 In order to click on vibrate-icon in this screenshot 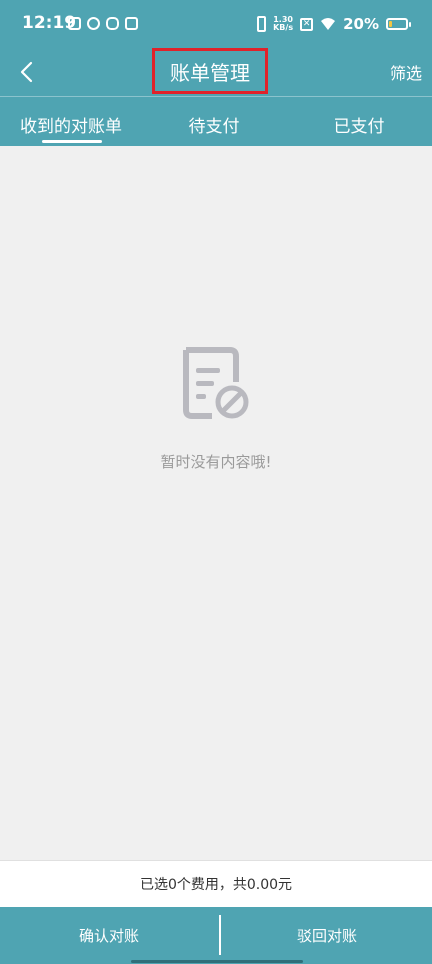, I will do `click(262, 24)`.